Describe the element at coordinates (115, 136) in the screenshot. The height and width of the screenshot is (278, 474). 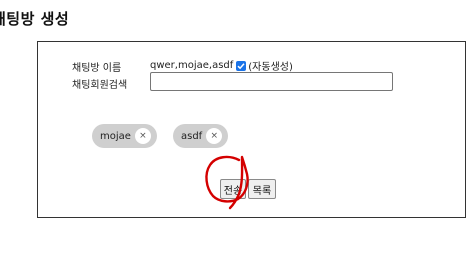
I see `member-chip-label: mojae` at that location.